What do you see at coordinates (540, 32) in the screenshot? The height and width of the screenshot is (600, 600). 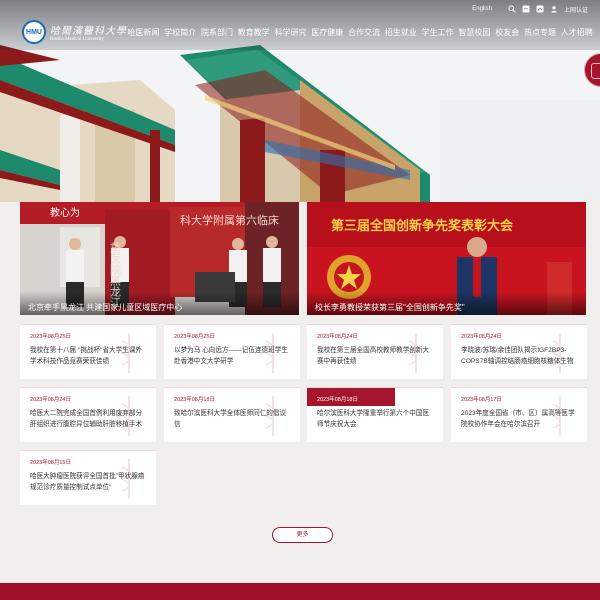 I see `nav-item-topics: 热点专题` at bounding box center [540, 32].